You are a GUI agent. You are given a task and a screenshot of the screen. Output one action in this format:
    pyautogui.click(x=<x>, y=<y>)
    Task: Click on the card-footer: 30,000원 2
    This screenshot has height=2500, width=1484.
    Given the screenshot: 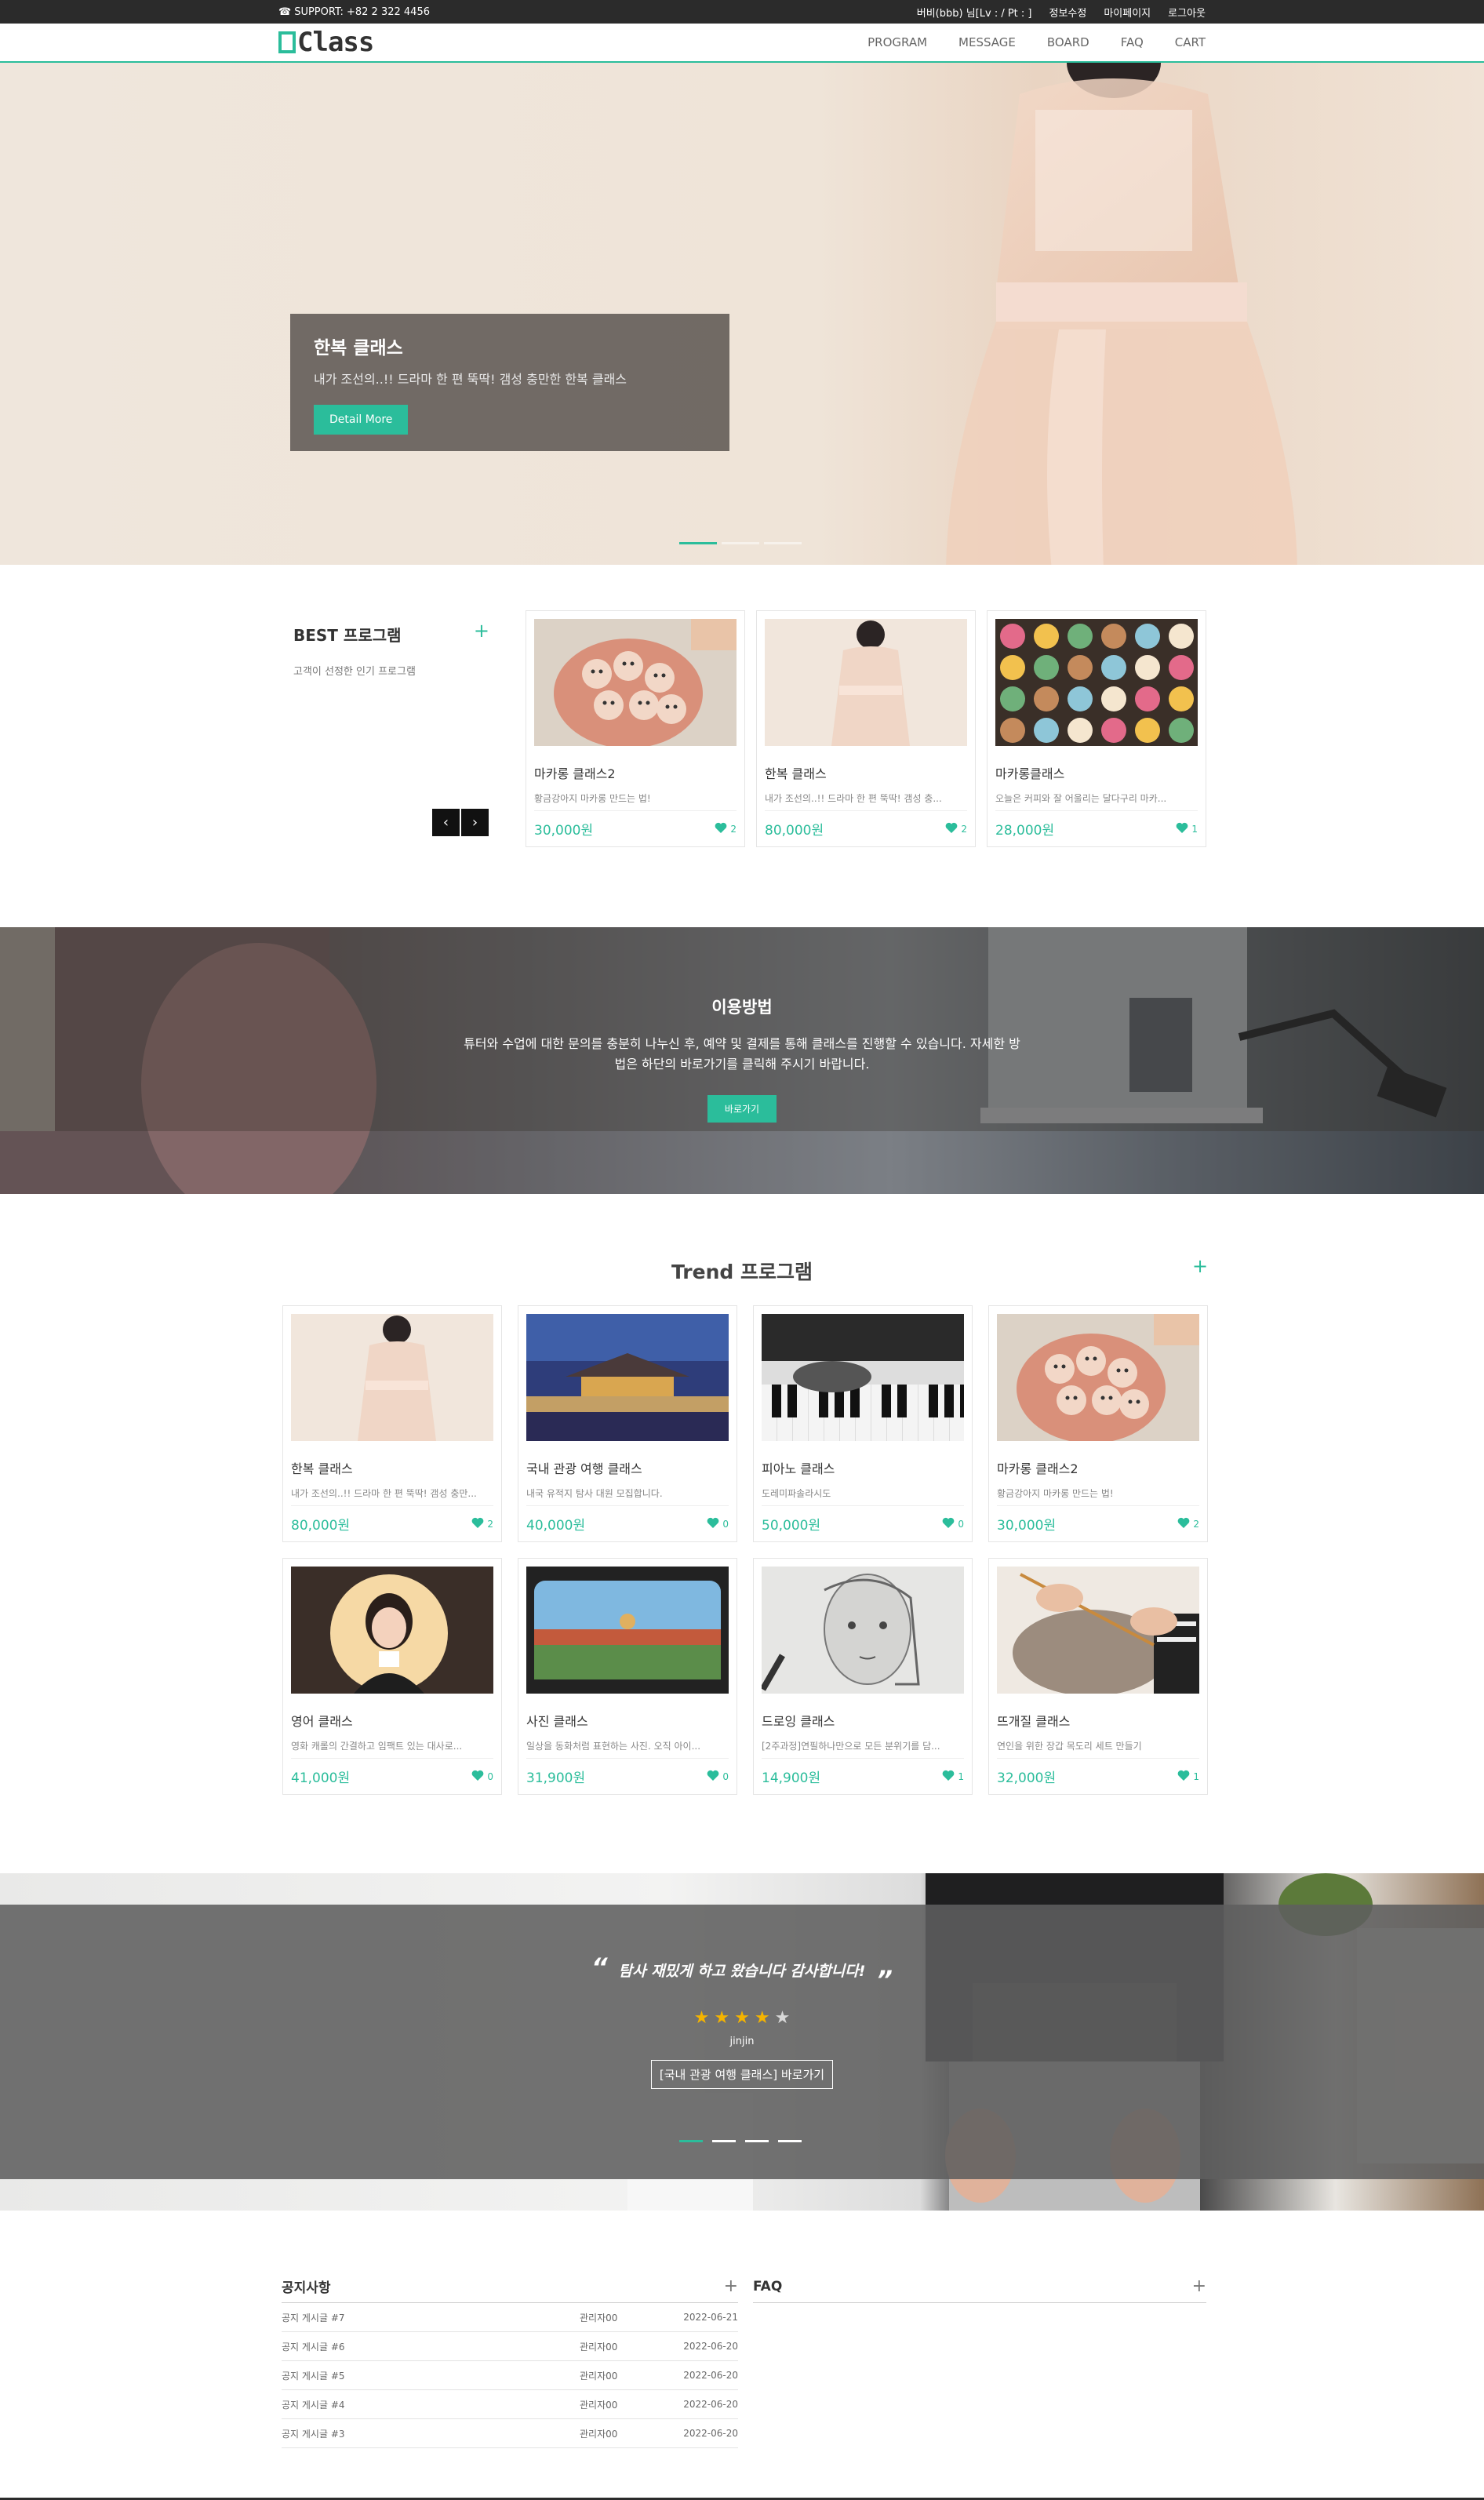 What is the action you would take?
    pyautogui.click(x=1098, y=1519)
    